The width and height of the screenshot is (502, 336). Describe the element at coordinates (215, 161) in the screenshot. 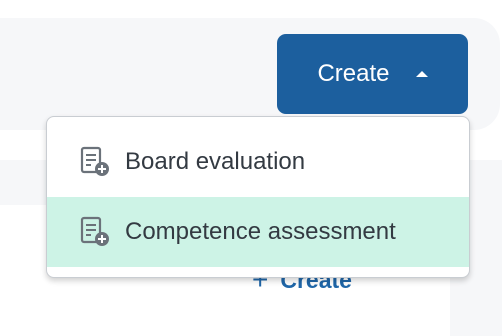

I see `menu-item-label: Board evaluation` at that location.